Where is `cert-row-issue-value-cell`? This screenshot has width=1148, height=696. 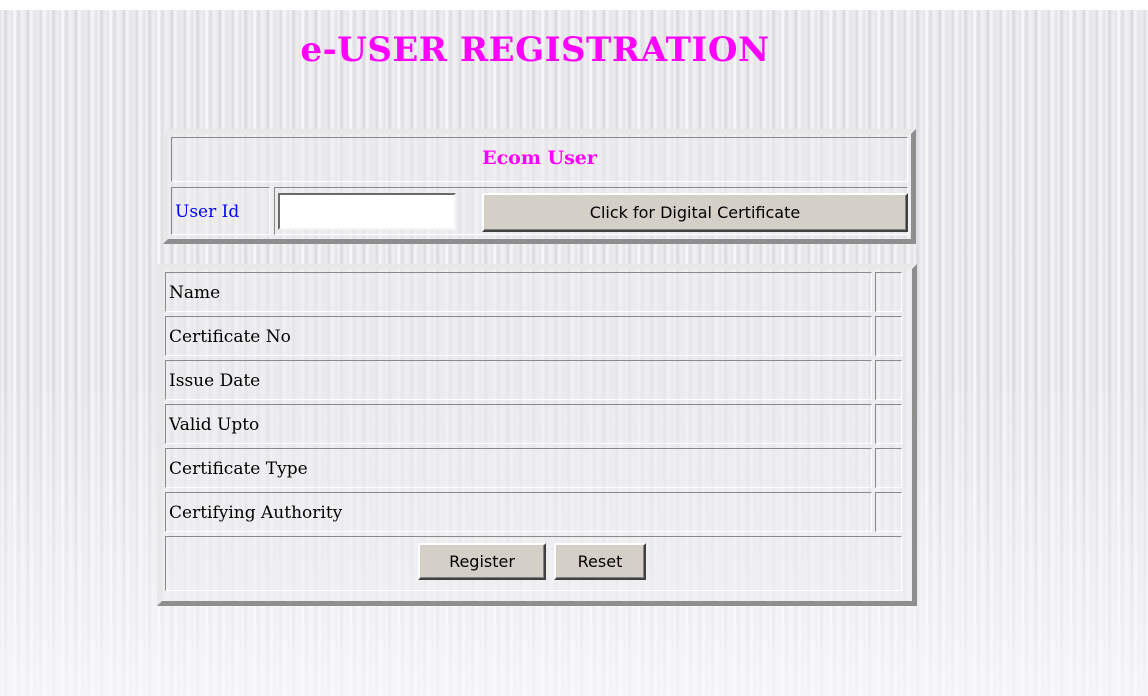
cert-row-issue-value-cell is located at coordinates (888, 380).